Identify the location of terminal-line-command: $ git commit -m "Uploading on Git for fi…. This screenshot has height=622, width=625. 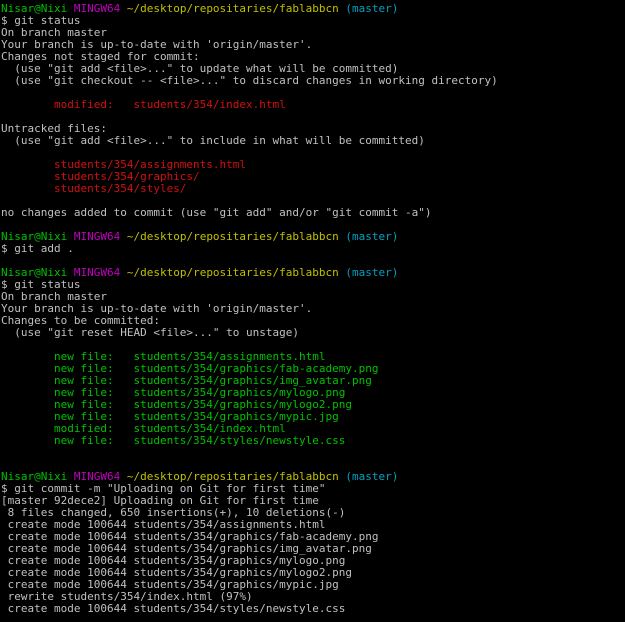
(313, 489).